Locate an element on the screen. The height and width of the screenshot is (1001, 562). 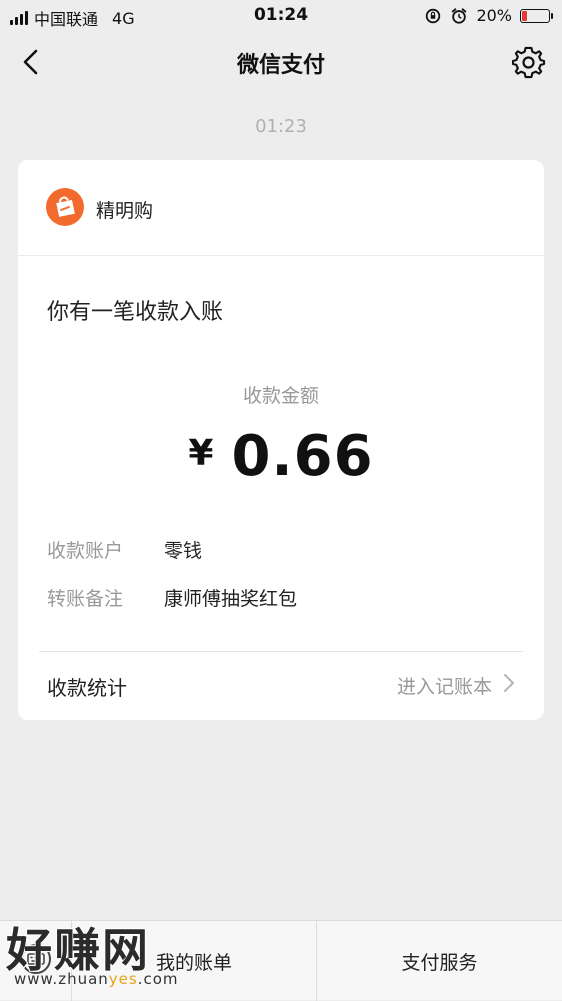
chevron-right-icon is located at coordinates (509, 683).